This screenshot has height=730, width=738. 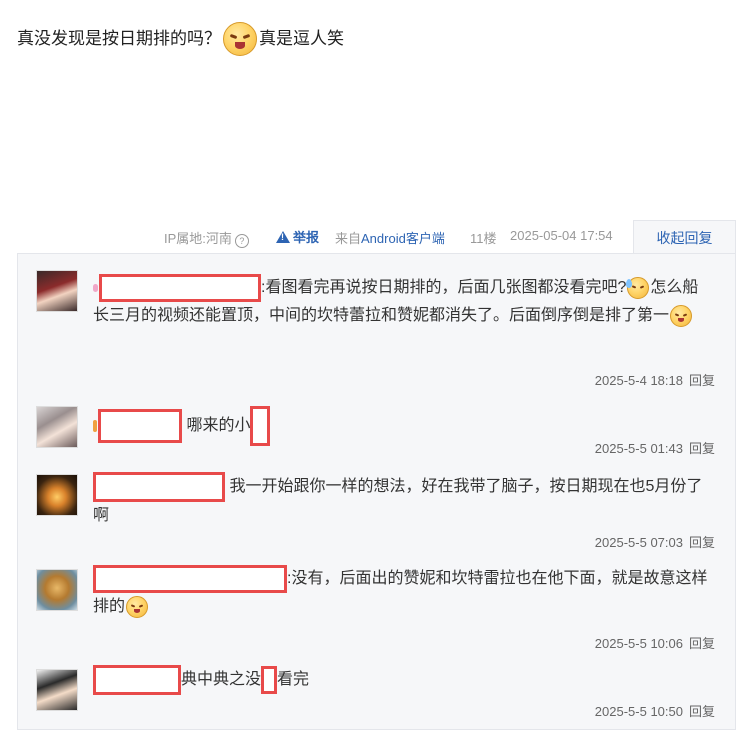 What do you see at coordinates (403, 593) in the screenshot?
I see `reply-content: :没有，后面出的赞妮和坎特雷拉也在他下面，就是故意这样排的` at bounding box center [403, 593].